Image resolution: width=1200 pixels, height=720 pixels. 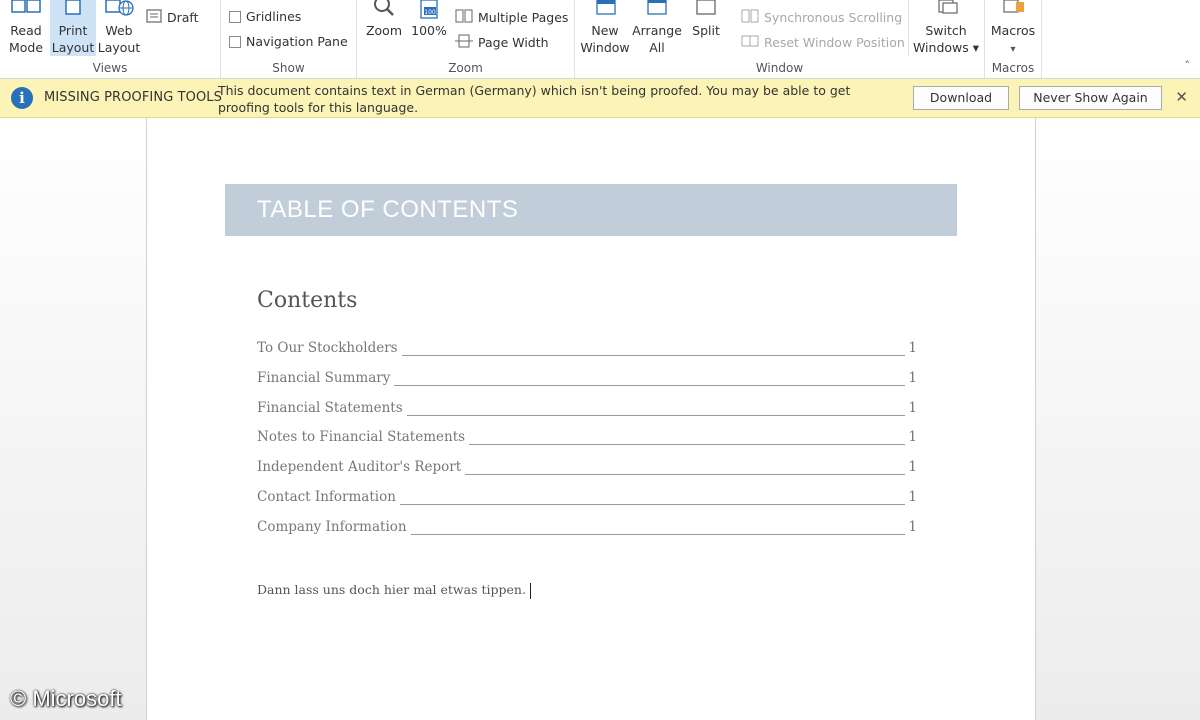 What do you see at coordinates (119, 10) in the screenshot?
I see `globe-icon` at bounding box center [119, 10].